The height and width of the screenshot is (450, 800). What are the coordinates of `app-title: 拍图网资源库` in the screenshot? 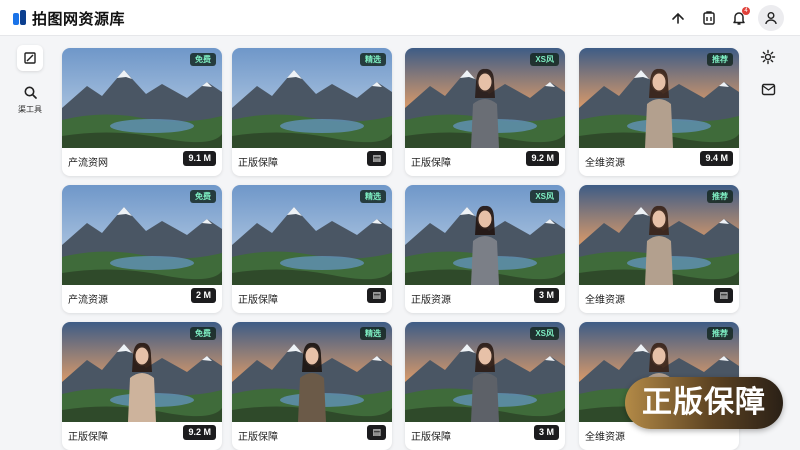 It's located at (79, 19).